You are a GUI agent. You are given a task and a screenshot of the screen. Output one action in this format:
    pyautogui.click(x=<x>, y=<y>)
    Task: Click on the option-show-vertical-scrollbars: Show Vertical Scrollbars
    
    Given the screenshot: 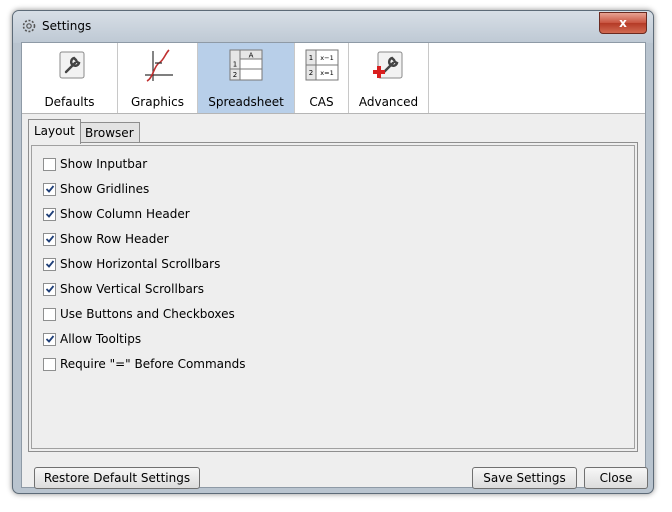 What is the action you would take?
    pyautogui.click(x=123, y=289)
    